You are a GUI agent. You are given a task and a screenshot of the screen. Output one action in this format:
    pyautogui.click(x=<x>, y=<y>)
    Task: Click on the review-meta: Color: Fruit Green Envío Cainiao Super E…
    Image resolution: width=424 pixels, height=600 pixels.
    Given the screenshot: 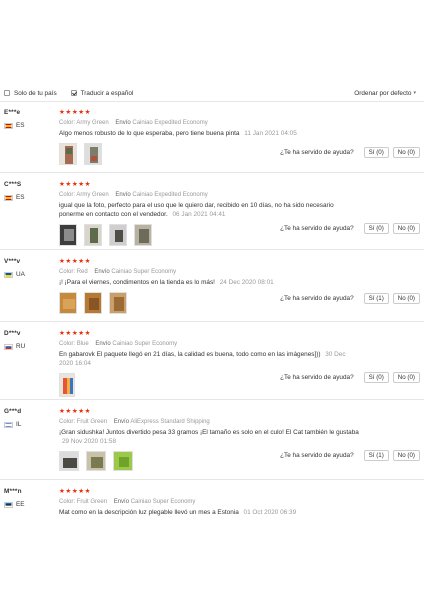 What is the action you would take?
    pyautogui.click(x=209, y=502)
    